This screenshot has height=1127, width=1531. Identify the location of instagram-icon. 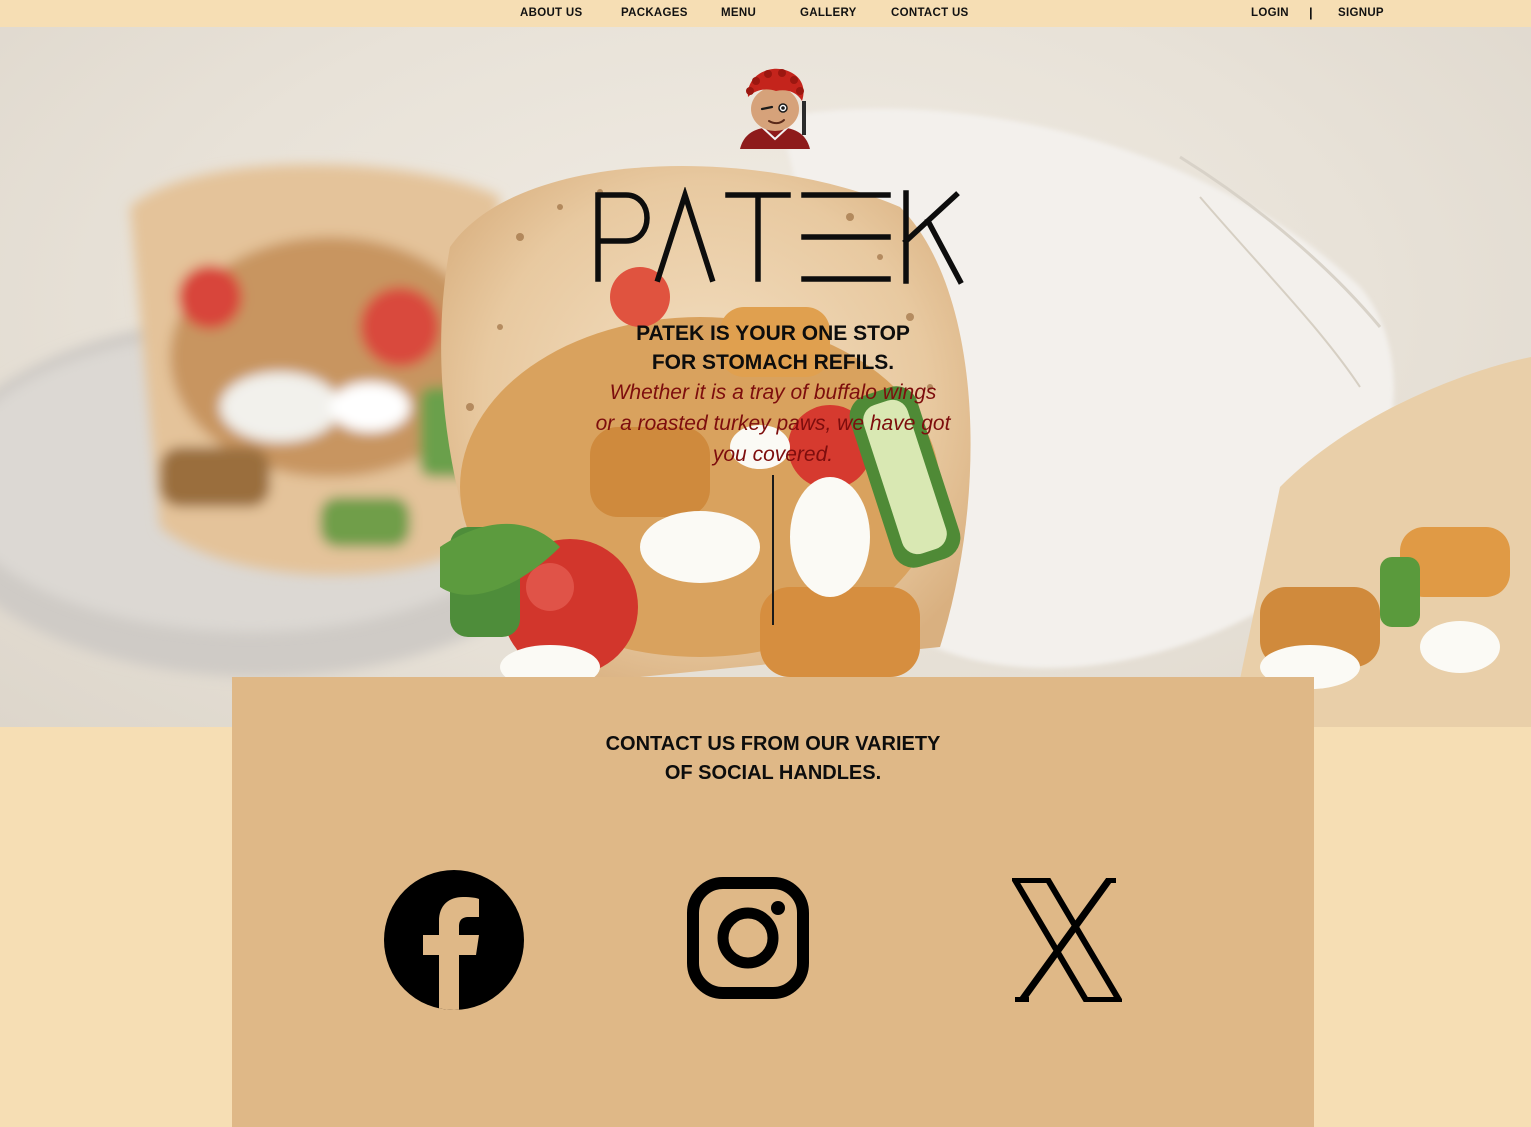
(748, 938).